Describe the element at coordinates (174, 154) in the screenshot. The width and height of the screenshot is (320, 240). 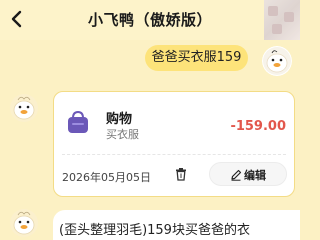
I see `card-divider` at that location.